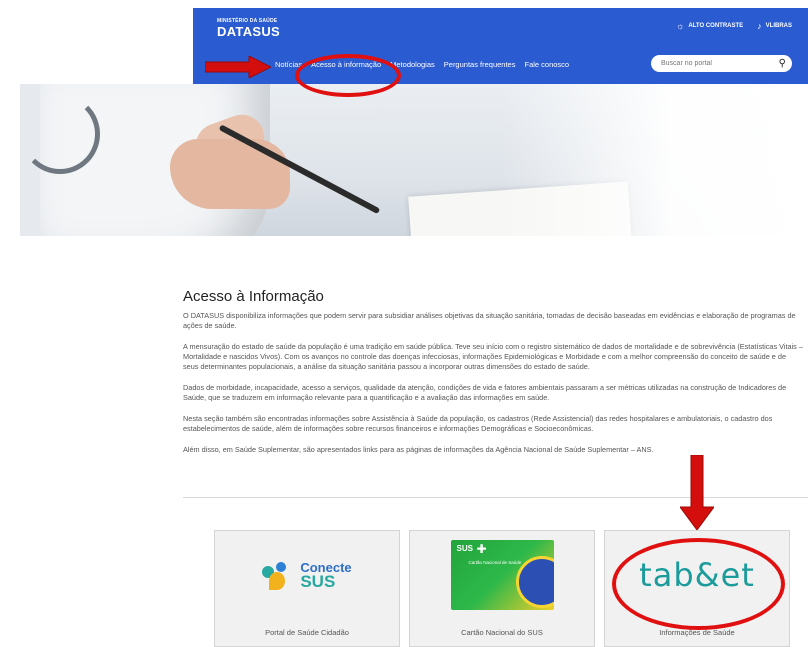 The image size is (808, 647). I want to click on high-contrast-label: ALTO CONTRASTE, so click(716, 26).